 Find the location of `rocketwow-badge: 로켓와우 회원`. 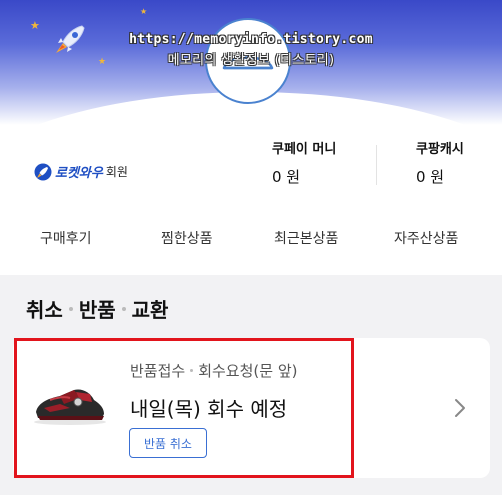

rocketwow-badge: 로켓와우 회원 is located at coordinates (81, 171).